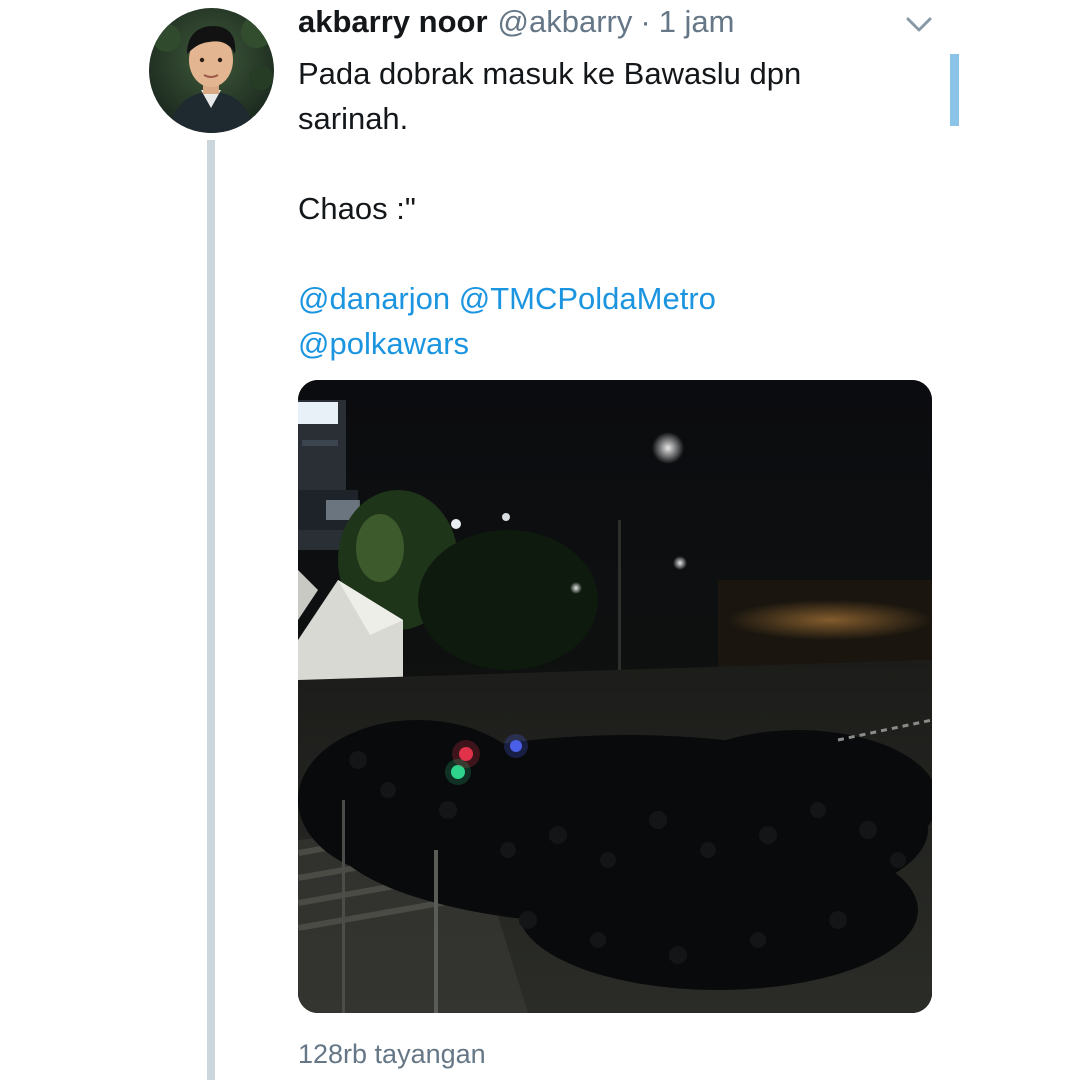  I want to click on mention-link: @polkawars, so click(383, 343).